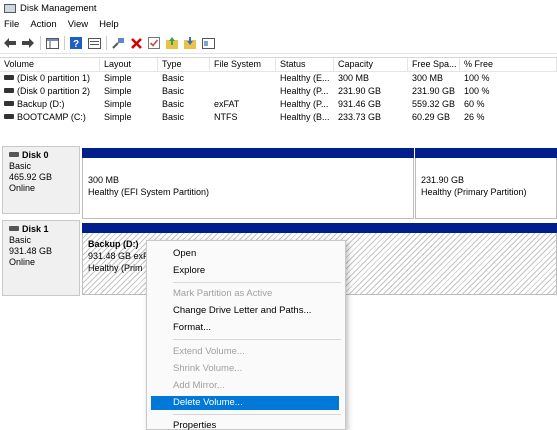 The image size is (557, 430). Describe the element at coordinates (508, 64) in the screenshot. I see `column-header-percent-free: % Free` at that location.